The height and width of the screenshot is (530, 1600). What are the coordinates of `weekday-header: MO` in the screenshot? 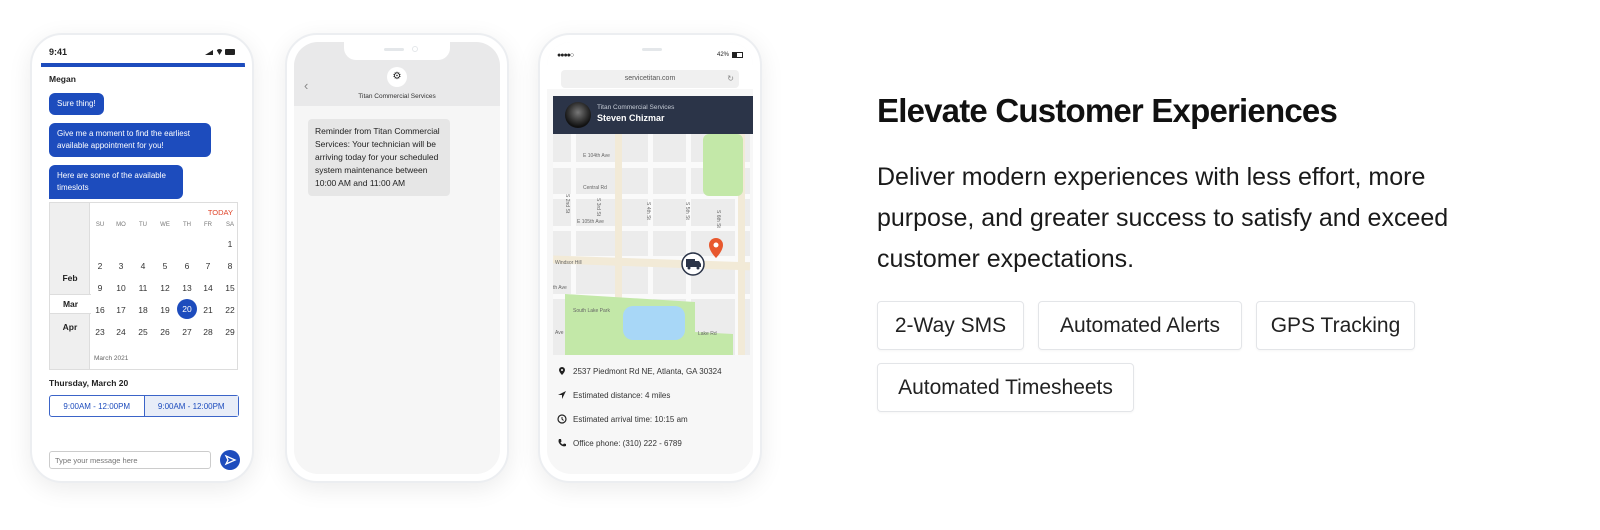 It's located at (121, 225).